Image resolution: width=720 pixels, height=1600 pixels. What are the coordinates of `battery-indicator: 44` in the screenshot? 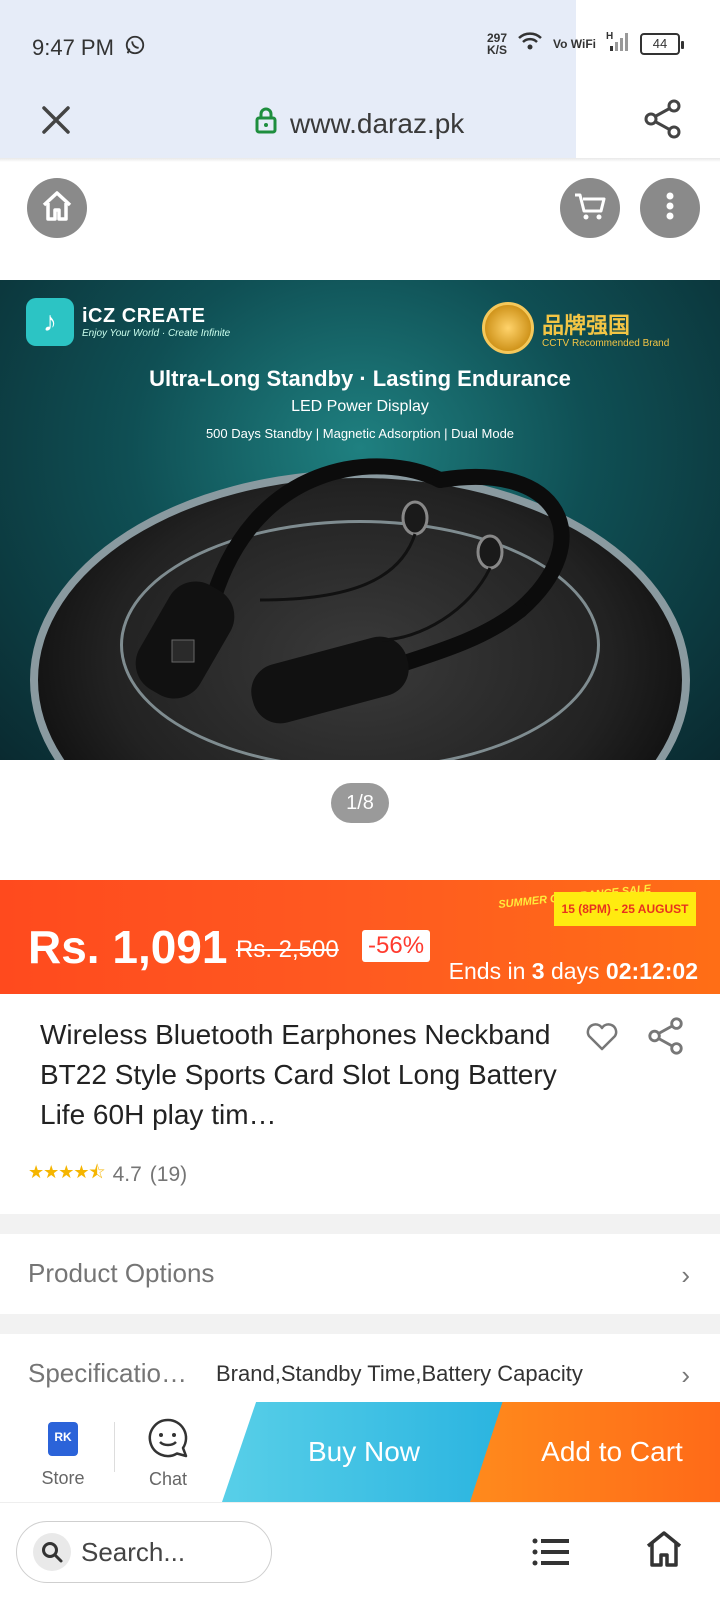 It's located at (662, 43).